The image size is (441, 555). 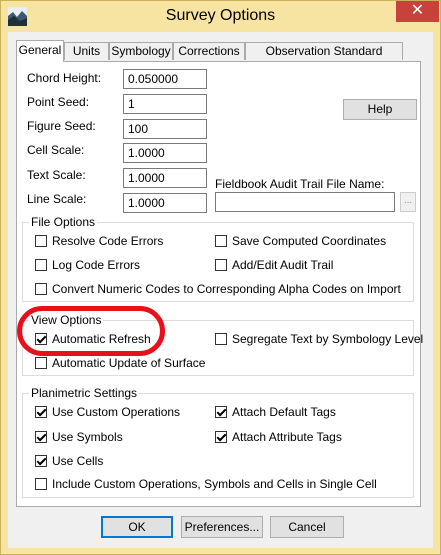 What do you see at coordinates (61, 126) in the screenshot?
I see `figure-seed-label: Figure Seed:` at bounding box center [61, 126].